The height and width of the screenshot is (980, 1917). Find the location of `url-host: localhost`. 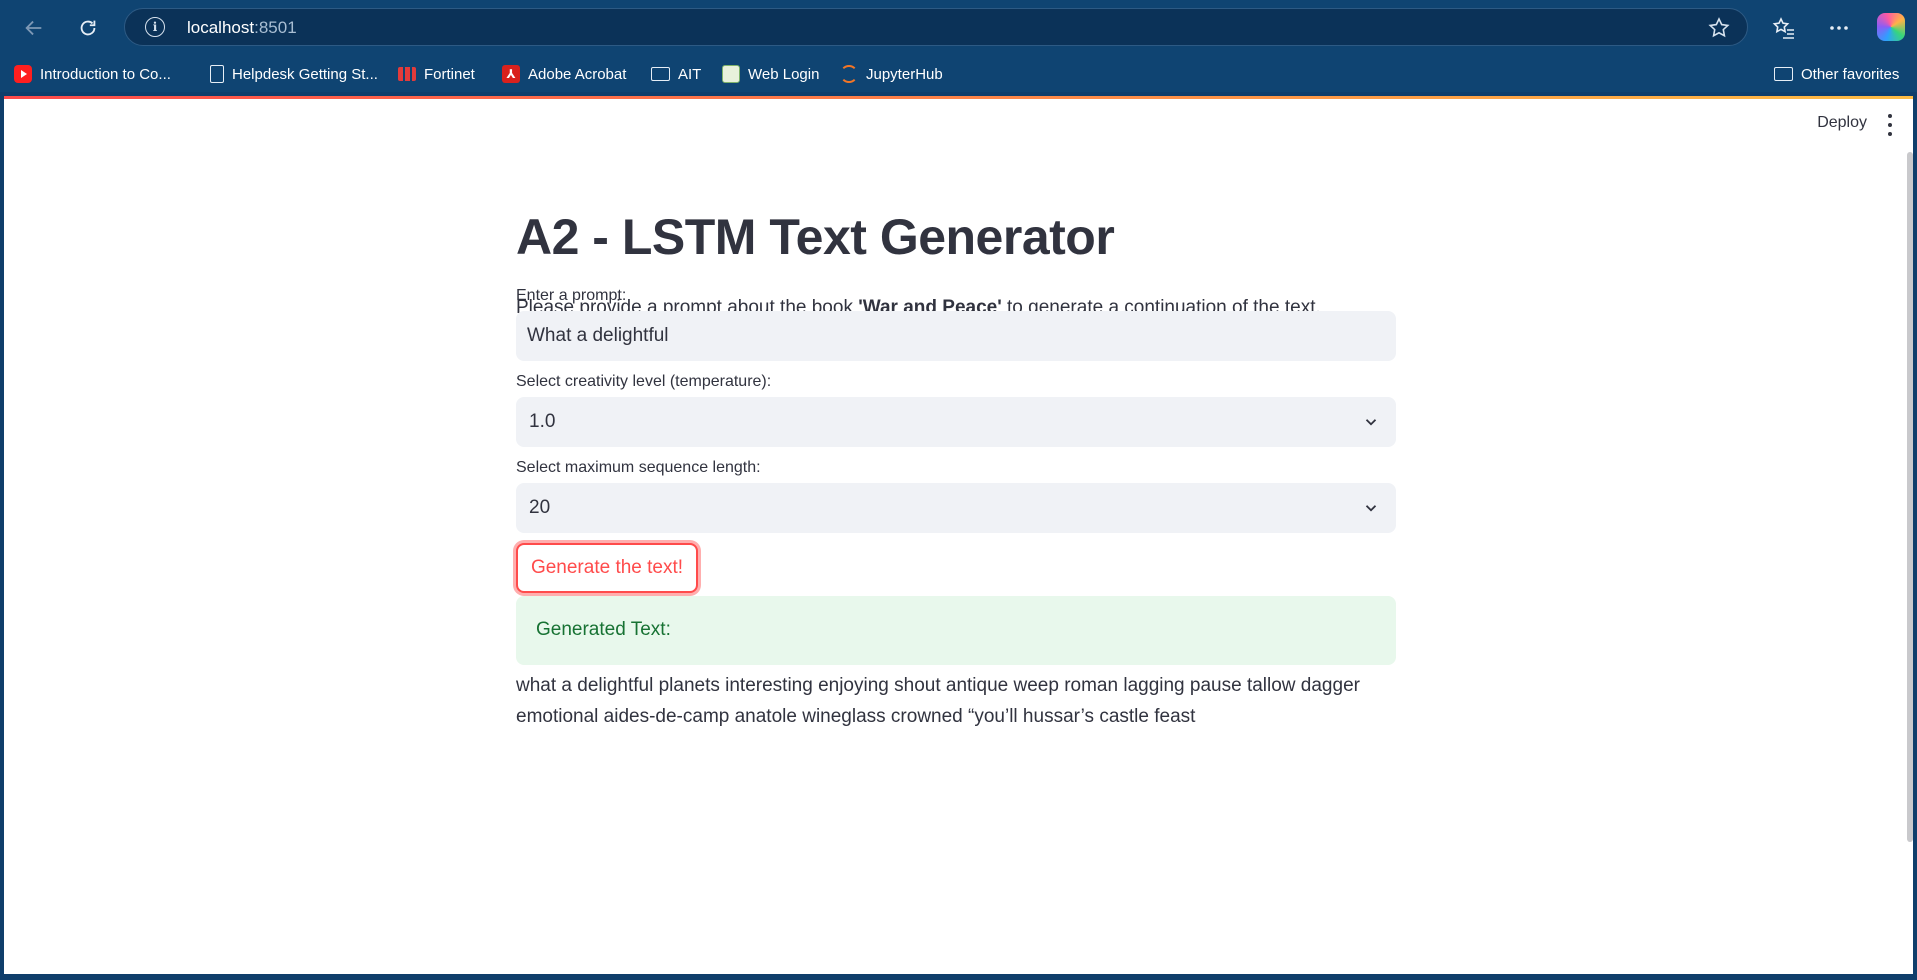

url-host: localhost is located at coordinates (221, 27).